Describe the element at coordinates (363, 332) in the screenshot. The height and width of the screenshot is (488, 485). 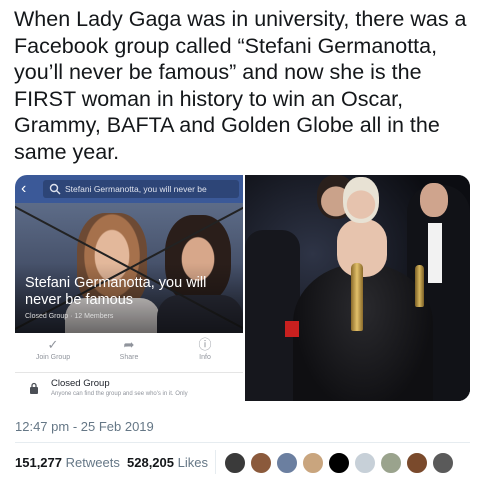
I see `black-gown` at that location.